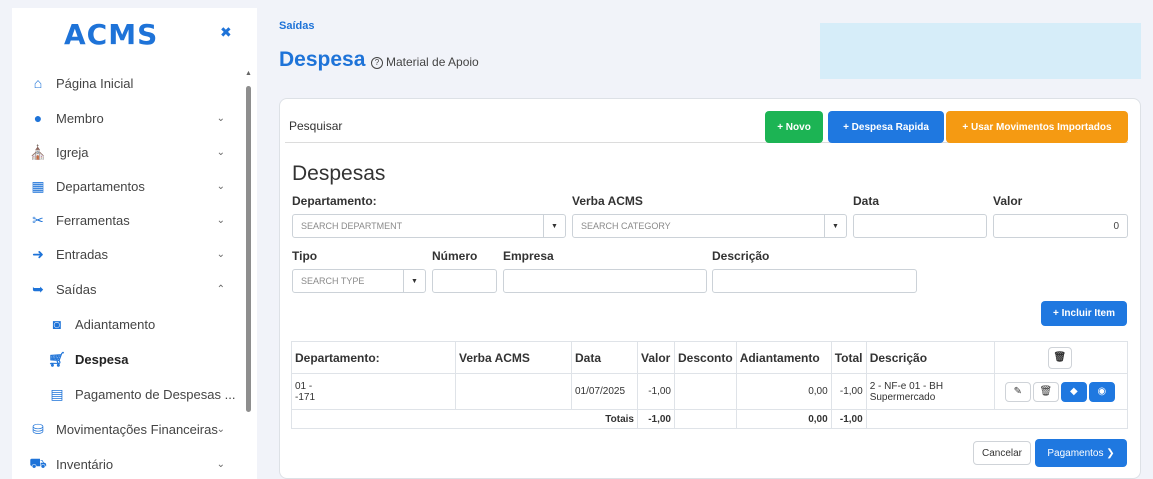 Image resolution: width=1153 pixels, height=479 pixels. What do you see at coordinates (57, 393) in the screenshot?
I see `bill-icon: ▤` at bounding box center [57, 393].